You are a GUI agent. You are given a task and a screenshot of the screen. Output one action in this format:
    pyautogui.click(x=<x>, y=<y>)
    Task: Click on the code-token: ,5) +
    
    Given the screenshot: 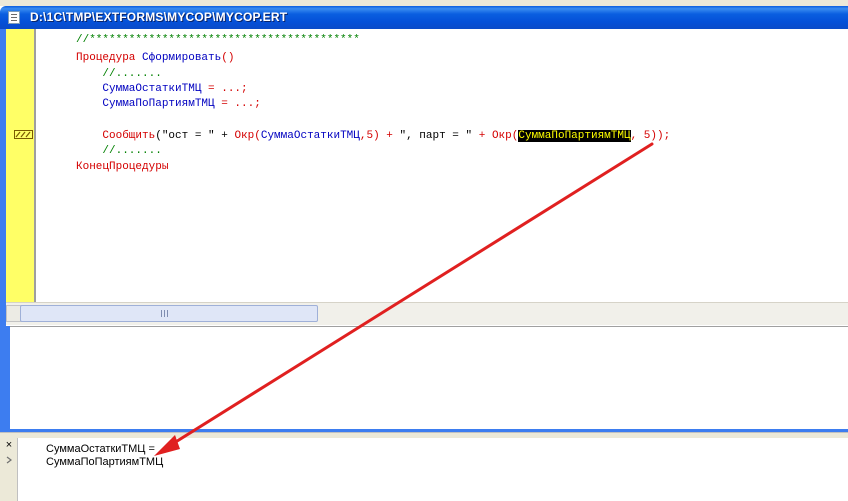 What is the action you would take?
    pyautogui.click(x=379, y=136)
    